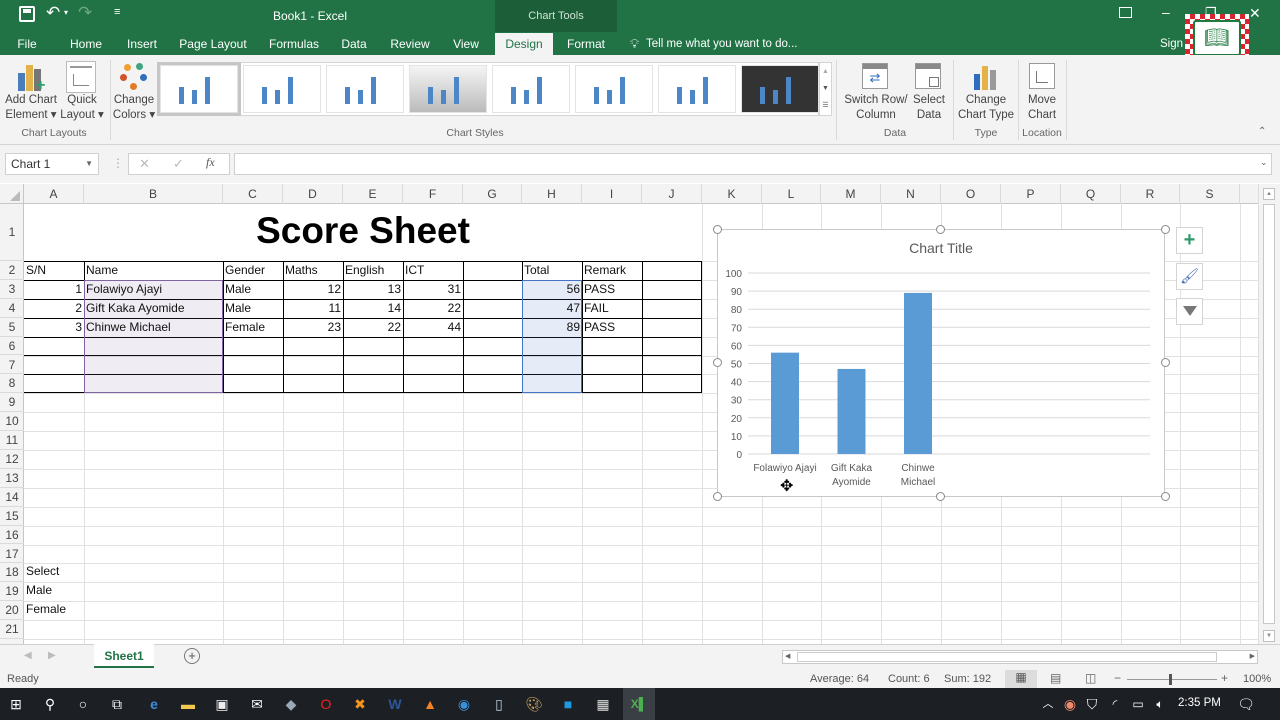  Describe the element at coordinates (46, 609) in the screenshot. I see `list-cell-female: Female` at that location.